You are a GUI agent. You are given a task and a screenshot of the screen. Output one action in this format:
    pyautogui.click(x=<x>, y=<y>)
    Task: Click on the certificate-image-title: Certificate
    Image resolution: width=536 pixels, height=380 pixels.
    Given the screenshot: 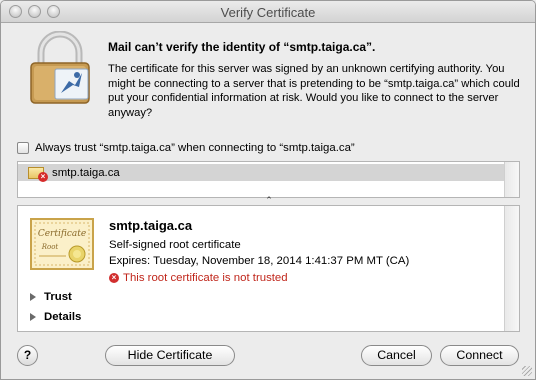 What is the action you would take?
    pyautogui.click(x=62, y=234)
    